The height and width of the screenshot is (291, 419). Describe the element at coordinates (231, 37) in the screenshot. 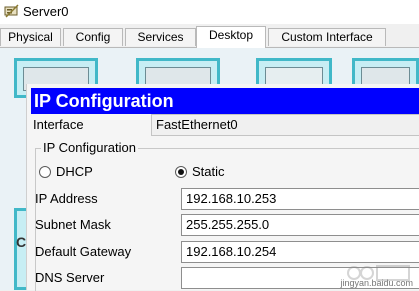

I see `tab-desktop: Desktop` at that location.